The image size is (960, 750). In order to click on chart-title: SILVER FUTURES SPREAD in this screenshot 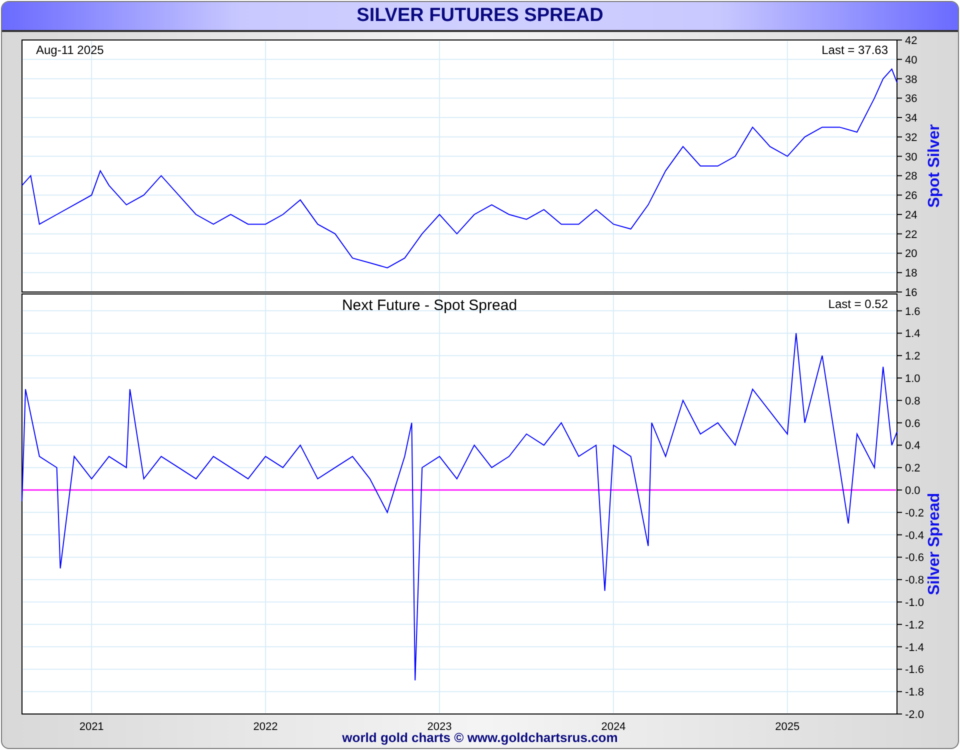, I will do `click(480, 16)`.